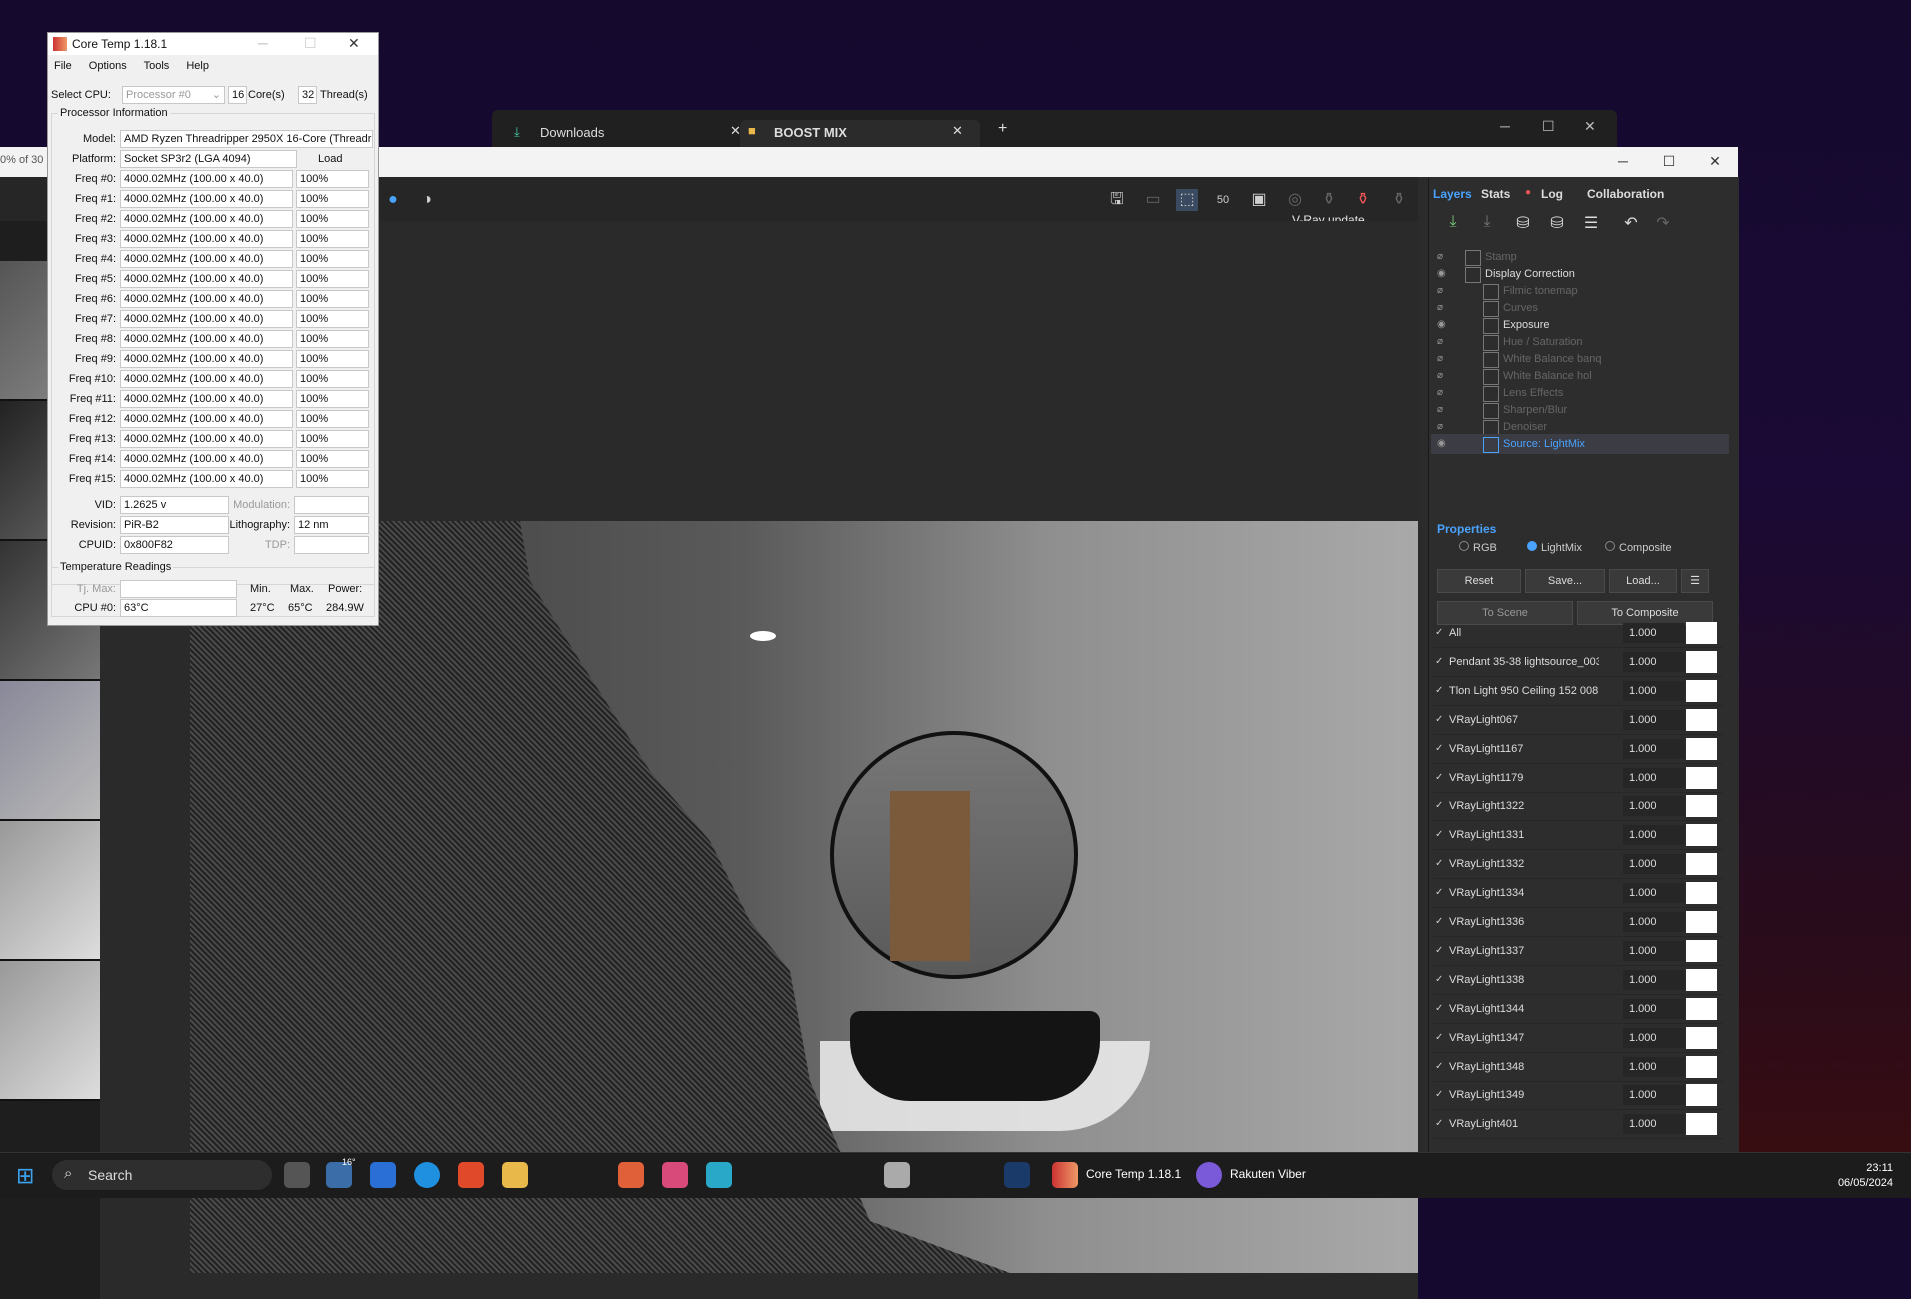 The width and height of the screenshot is (1911, 1299). Describe the element at coordinates (1623, 162) in the screenshot. I see `minimize-icon: ─` at that location.